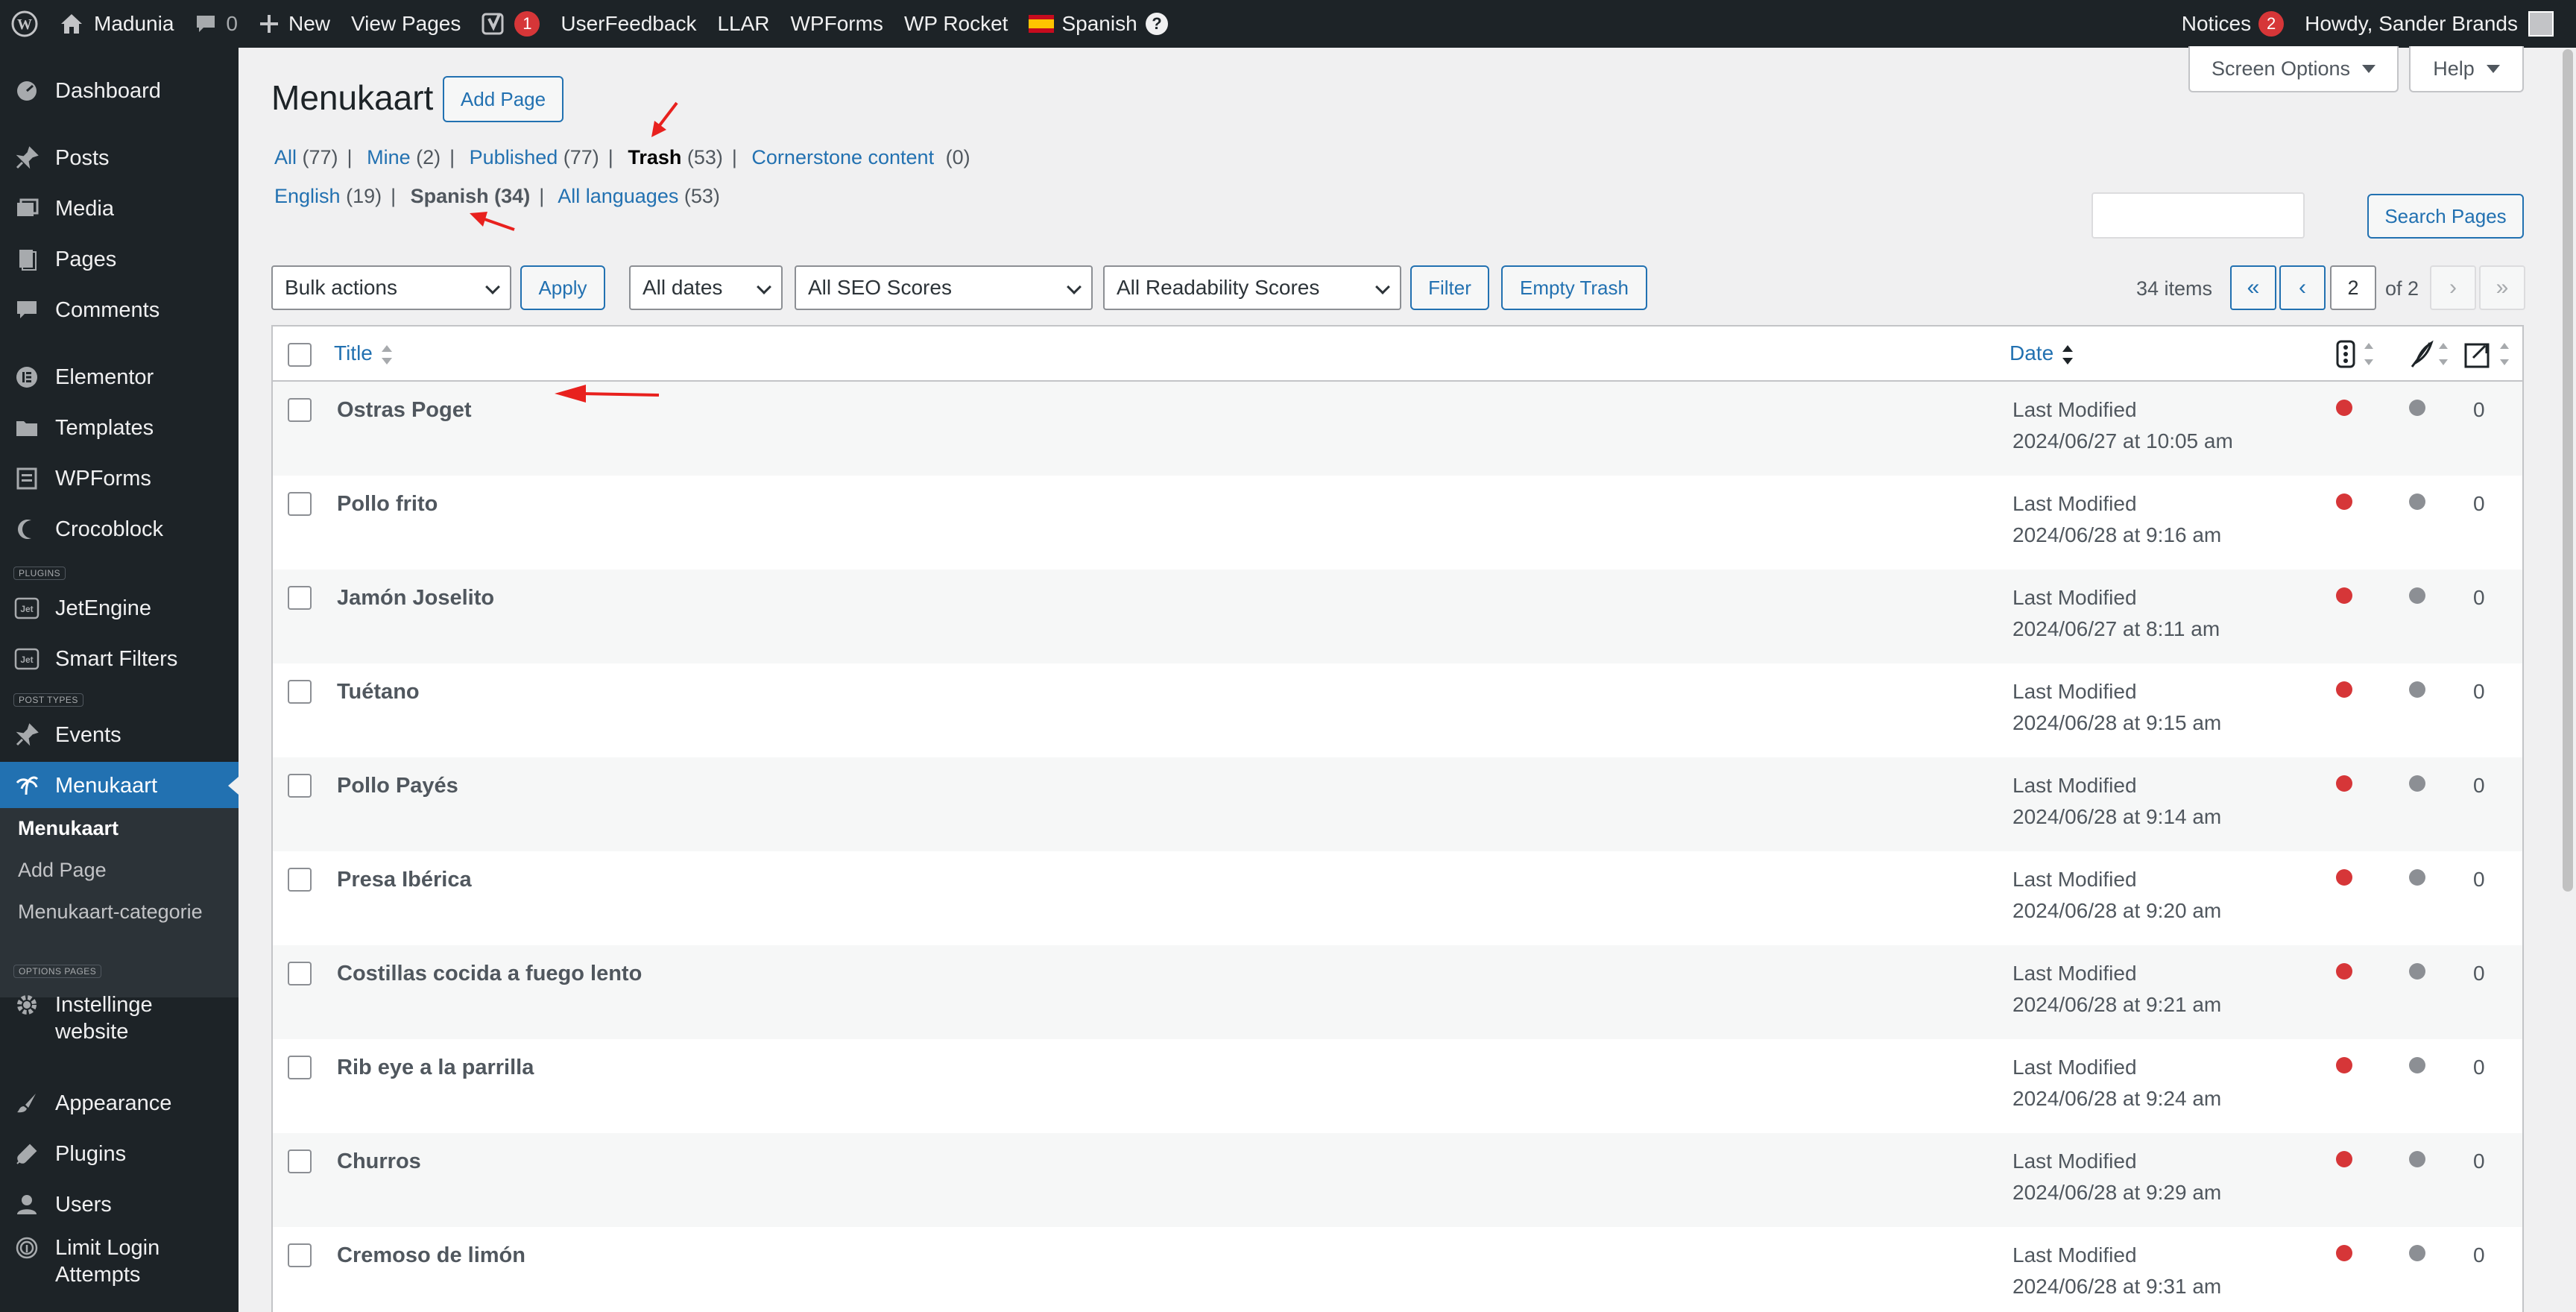 Image resolution: width=2576 pixels, height=1312 pixels. Describe the element at coordinates (391, 287) in the screenshot. I see `bulk-actions-select: Bulk actions` at that location.